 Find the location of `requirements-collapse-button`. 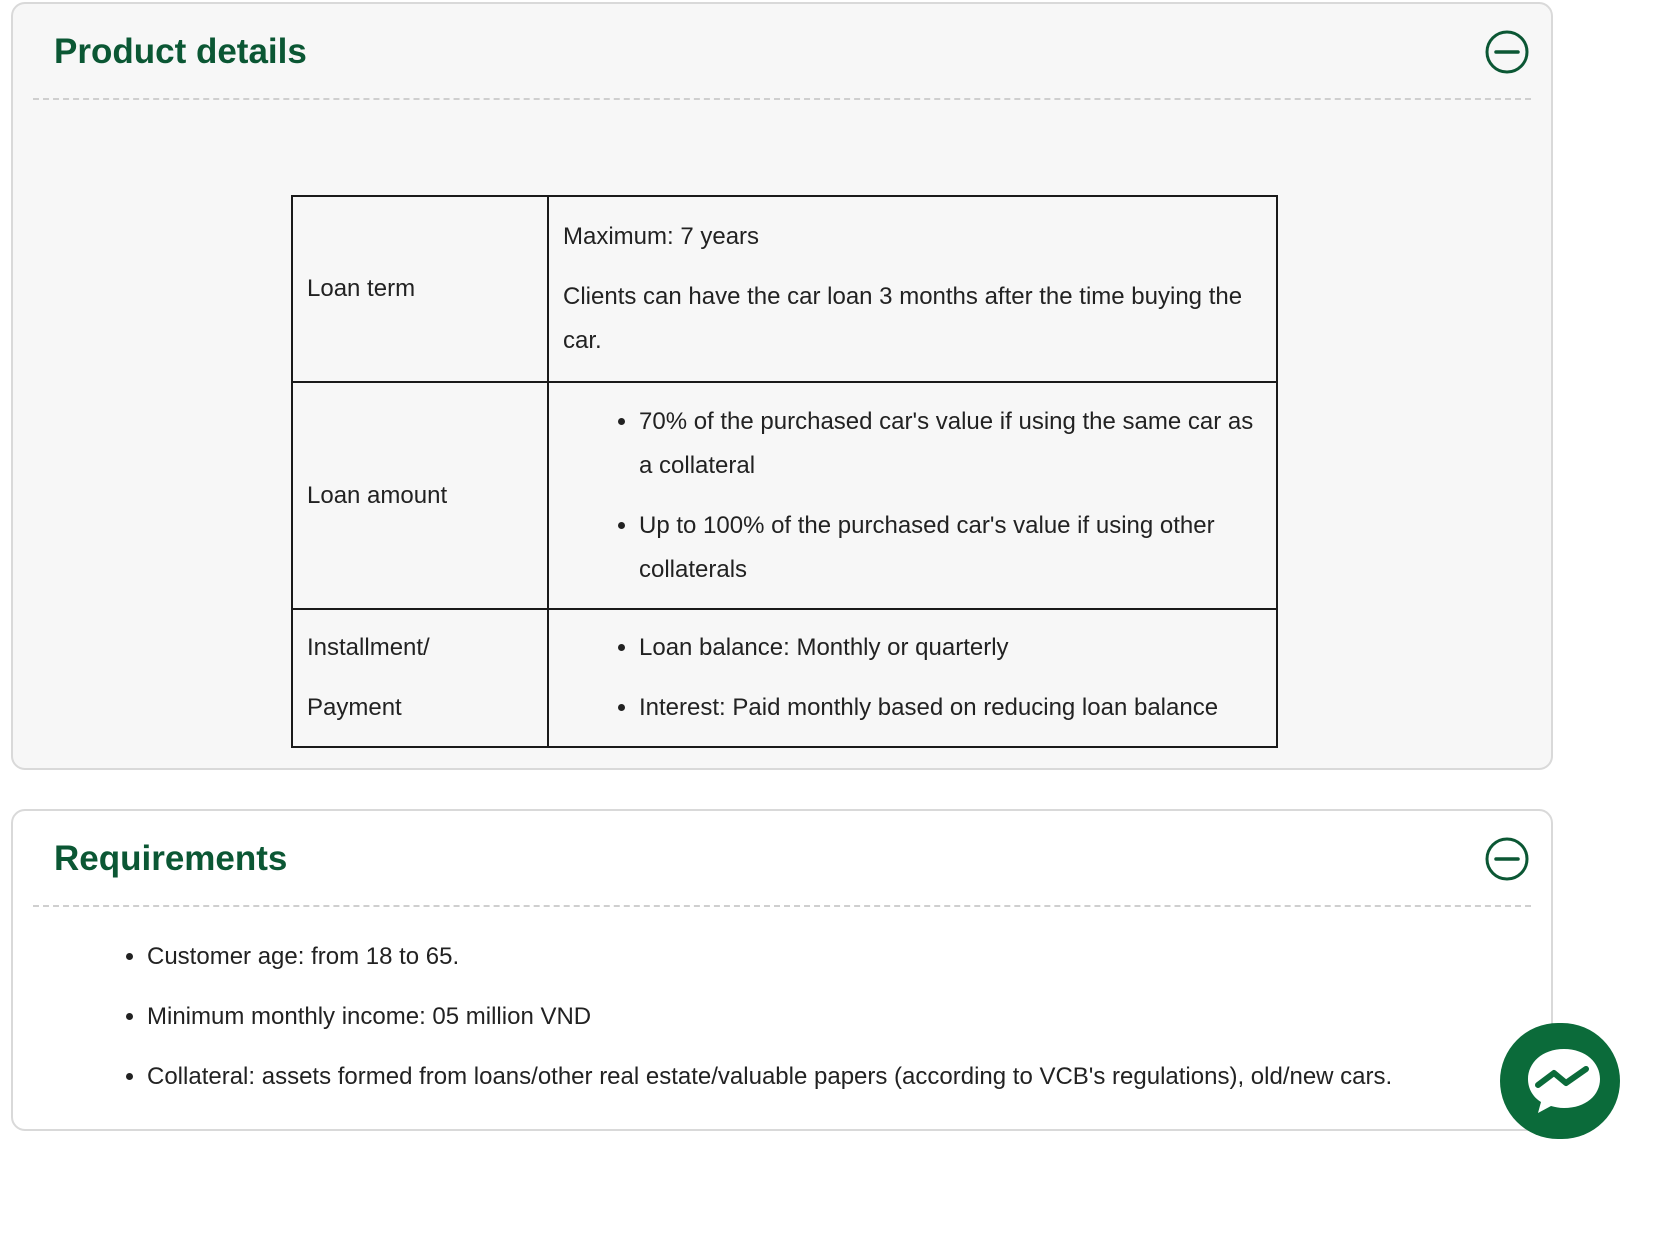

requirements-collapse-button is located at coordinates (1507, 859).